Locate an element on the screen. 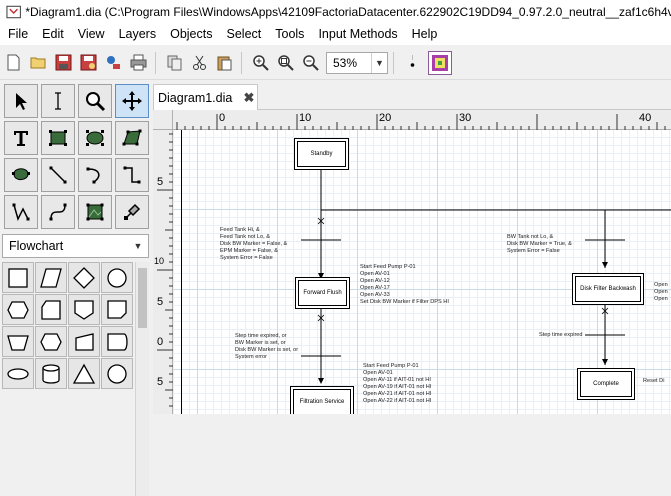  polygon-icon is located at coordinates (132, 137).